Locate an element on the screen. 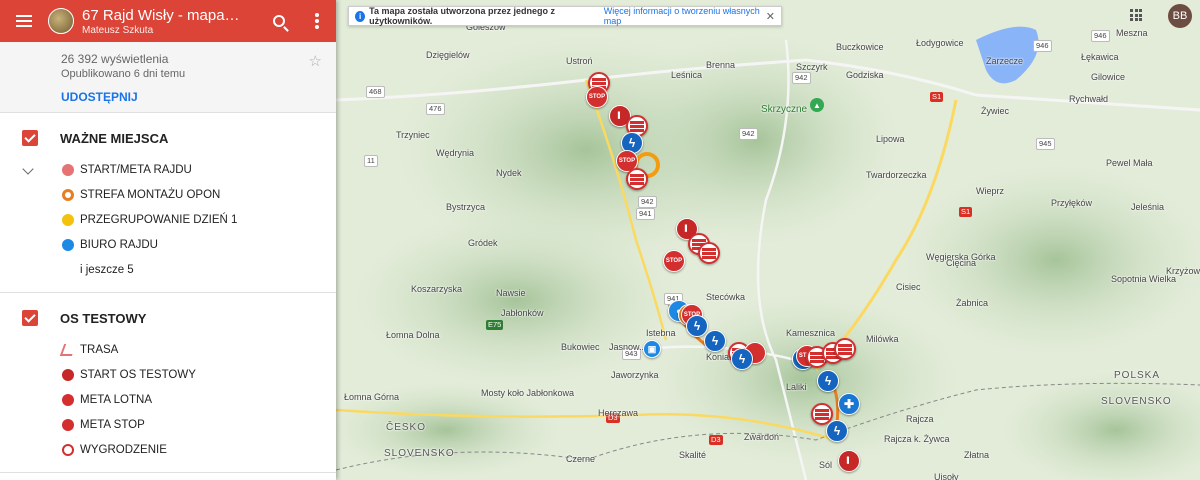 This screenshot has width=1200, height=480. route-icon is located at coordinates (68, 349).